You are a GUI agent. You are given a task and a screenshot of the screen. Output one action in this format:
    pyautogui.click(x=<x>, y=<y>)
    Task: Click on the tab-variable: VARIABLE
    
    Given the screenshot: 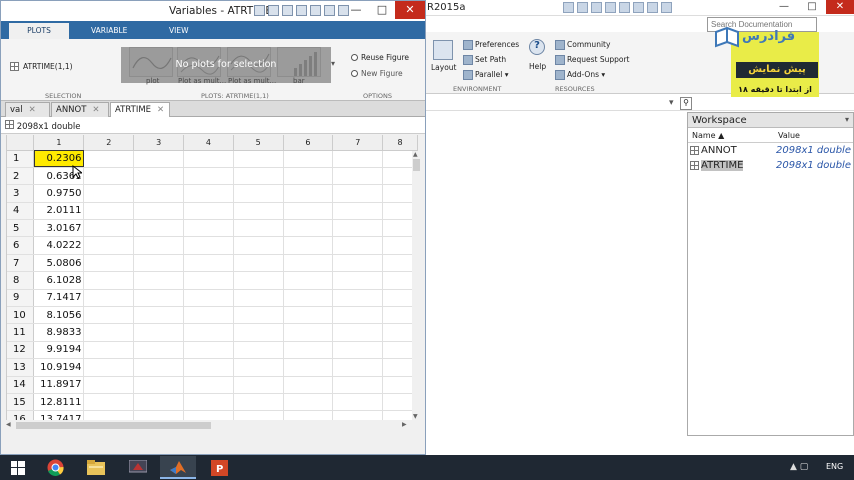 What is the action you would take?
    pyautogui.click(x=109, y=31)
    